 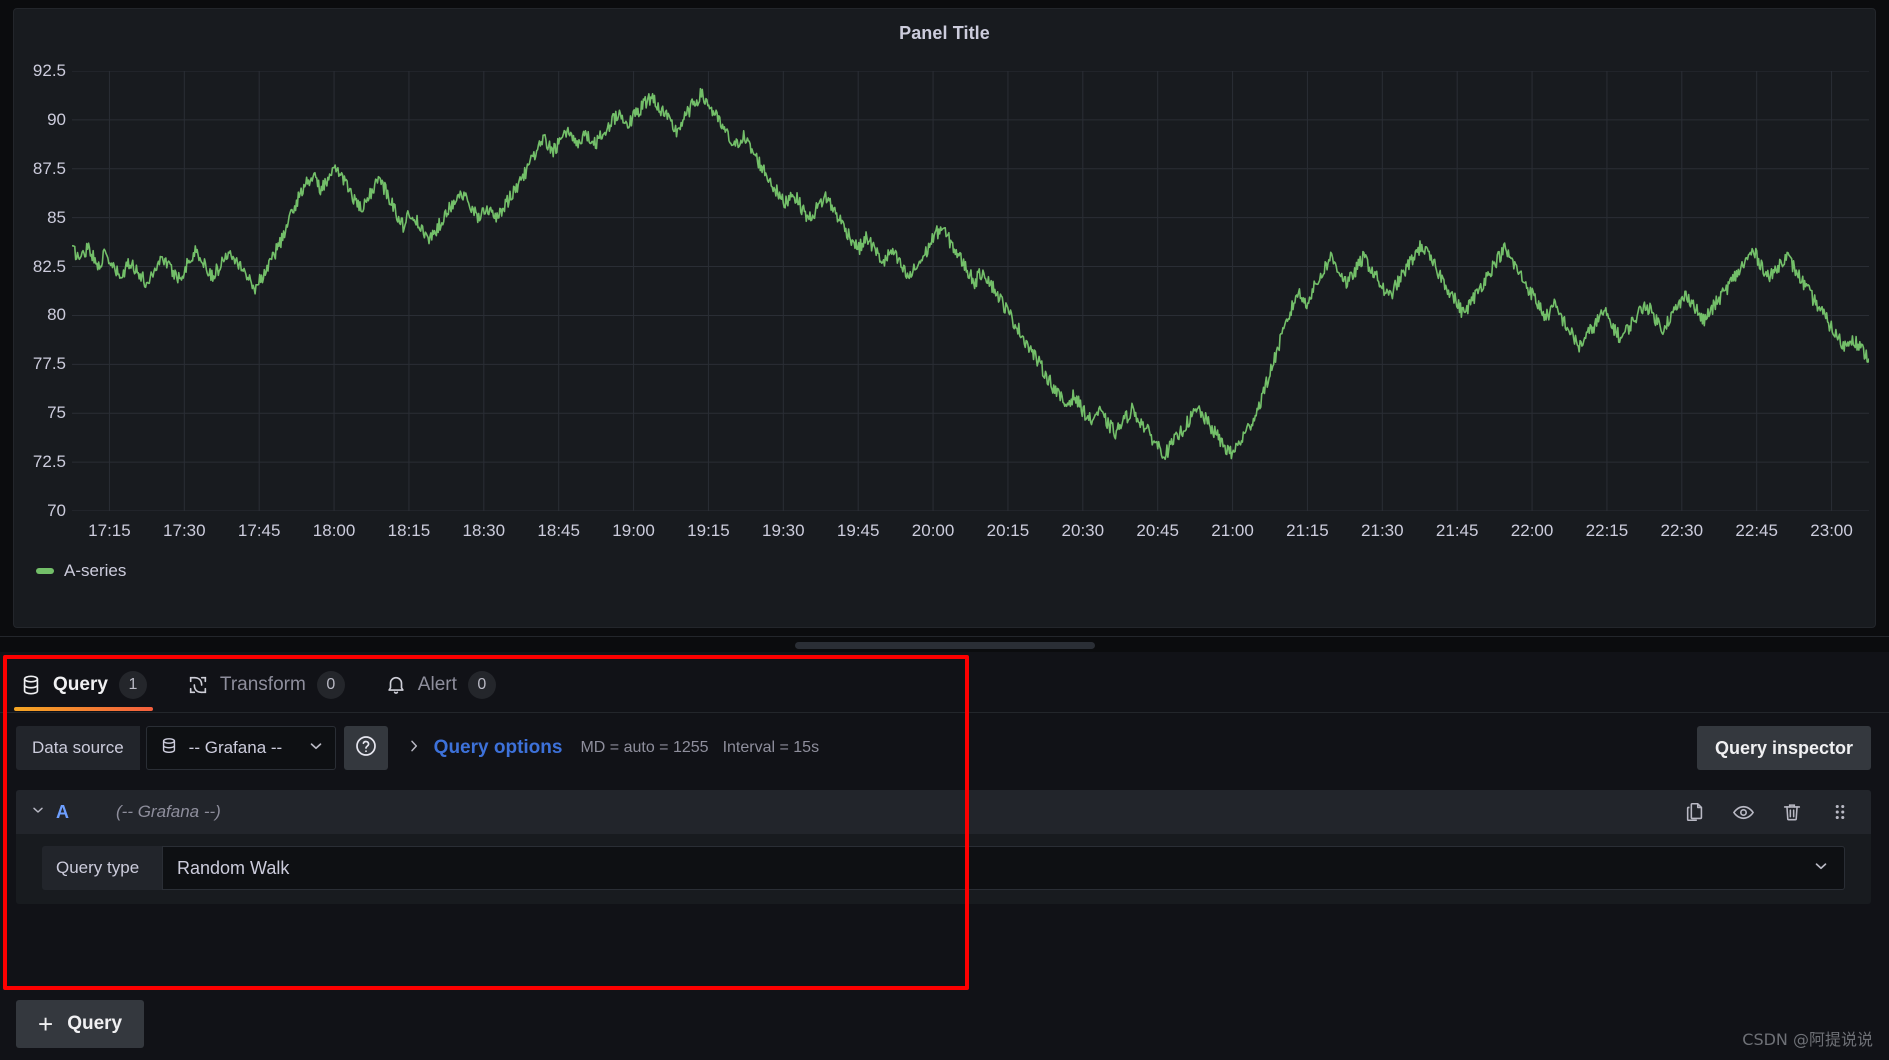 What do you see at coordinates (1157, 530) in the screenshot?
I see `x-axis-tick: 20:45` at bounding box center [1157, 530].